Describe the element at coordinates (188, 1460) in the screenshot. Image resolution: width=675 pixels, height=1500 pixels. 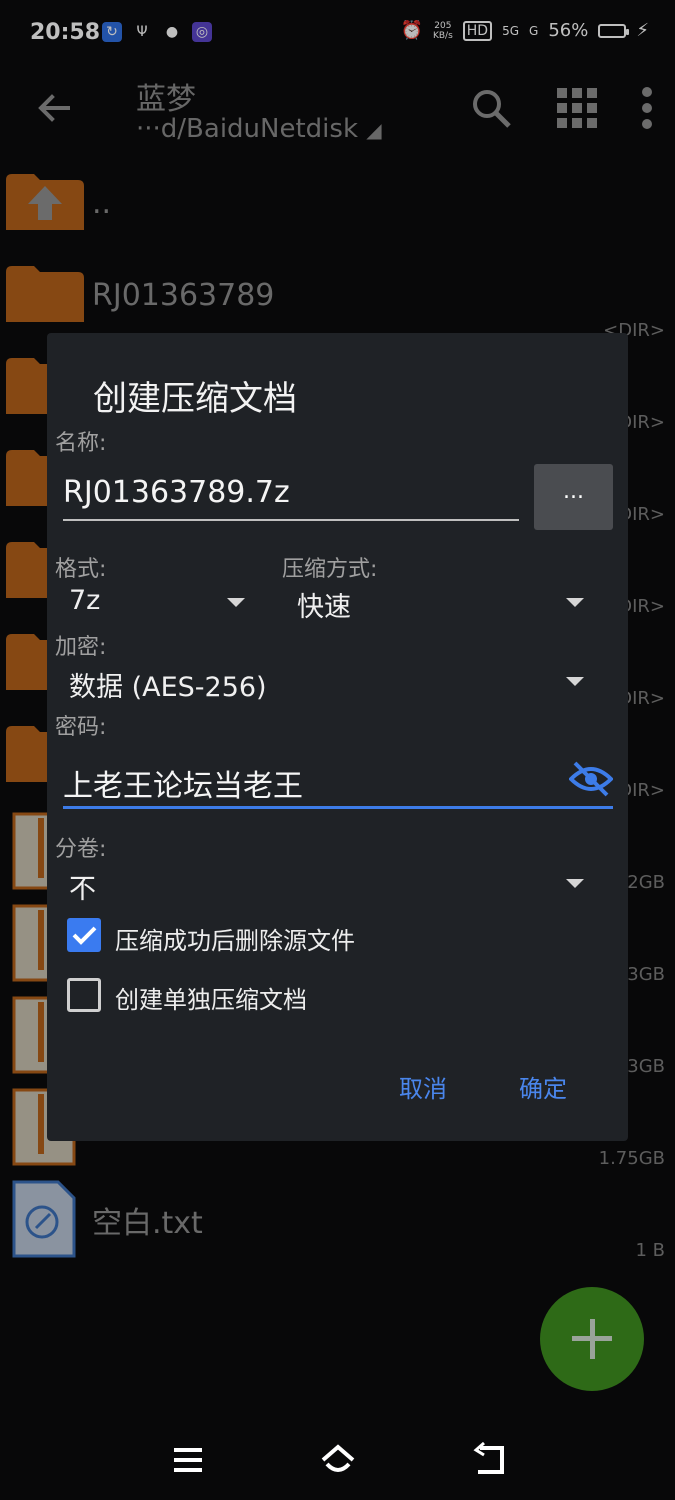
I see `menu-nav-icon` at that location.